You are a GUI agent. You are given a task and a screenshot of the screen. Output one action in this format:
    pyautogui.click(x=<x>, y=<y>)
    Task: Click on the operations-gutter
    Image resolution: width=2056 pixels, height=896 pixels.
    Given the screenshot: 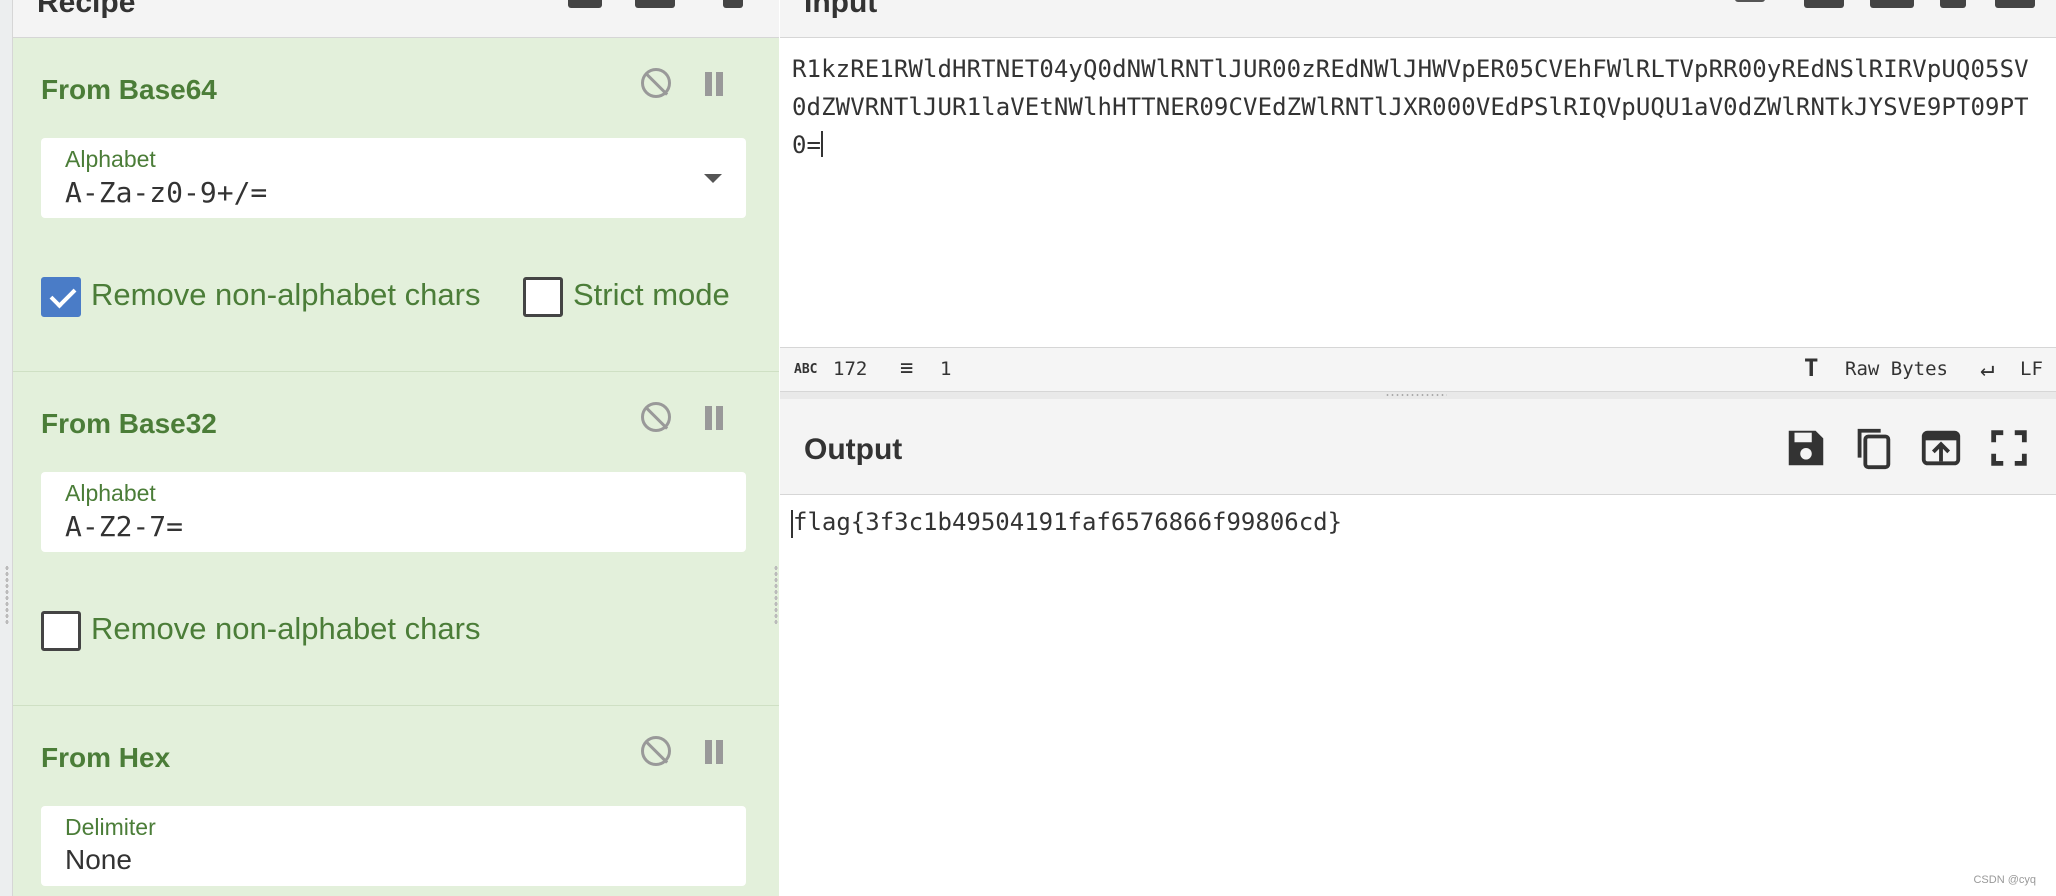 What is the action you would take?
    pyautogui.click(x=6, y=448)
    